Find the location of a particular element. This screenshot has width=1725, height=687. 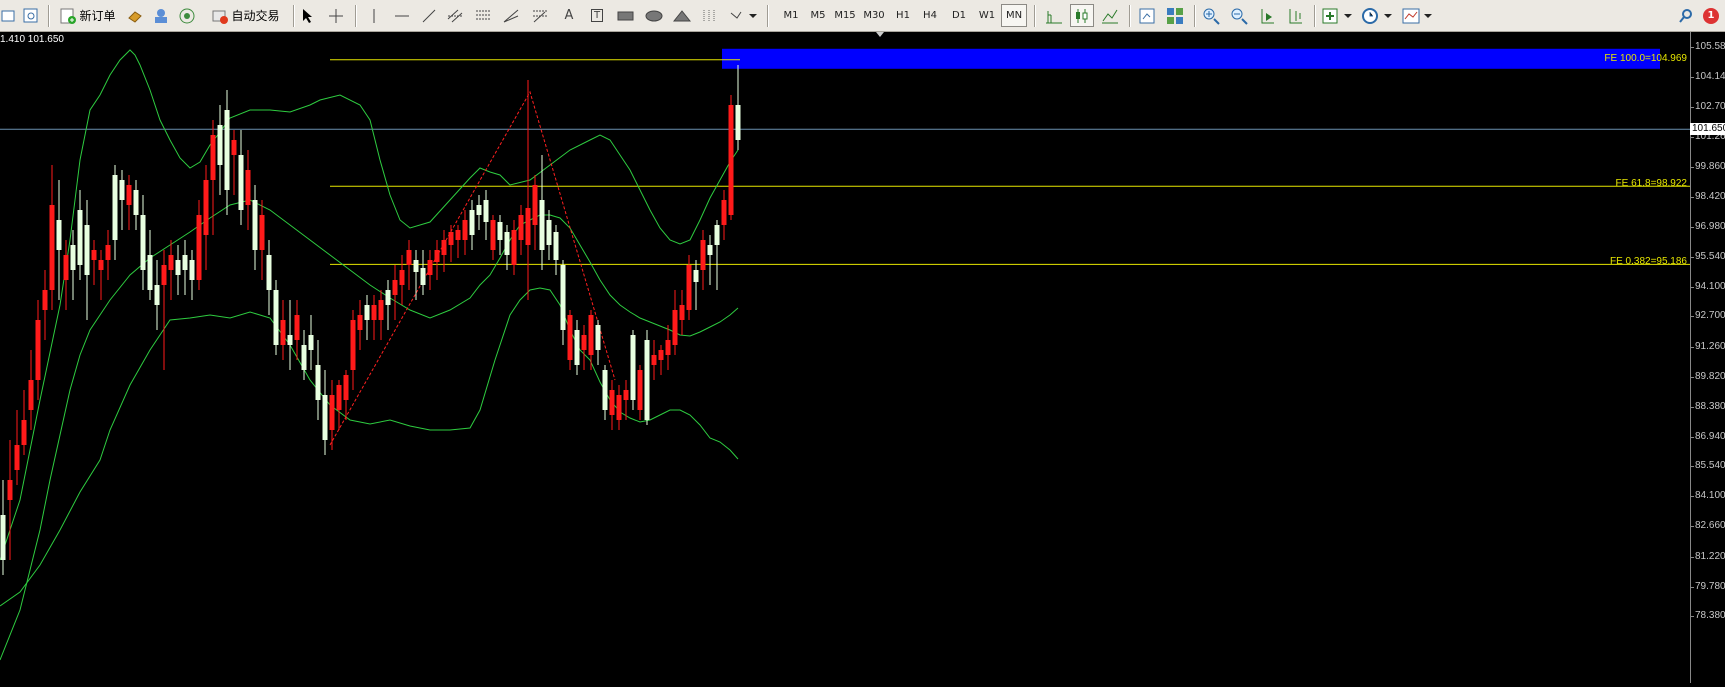

price-axis-label: 95.540 is located at coordinates (1710, 257).